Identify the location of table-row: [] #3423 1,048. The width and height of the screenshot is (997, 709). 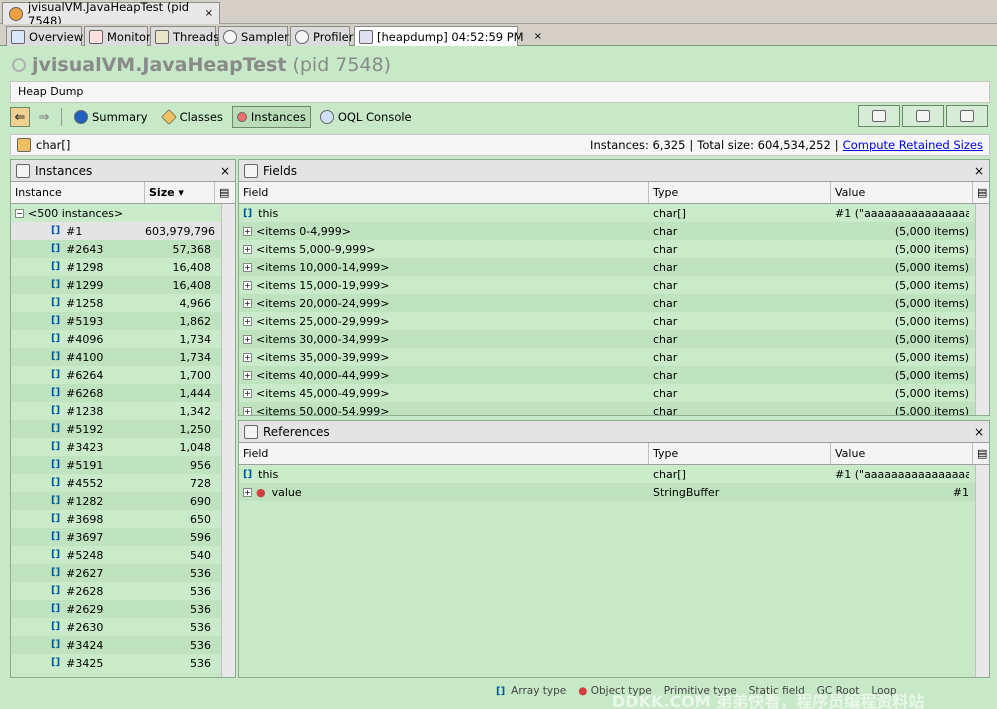
(123, 447).